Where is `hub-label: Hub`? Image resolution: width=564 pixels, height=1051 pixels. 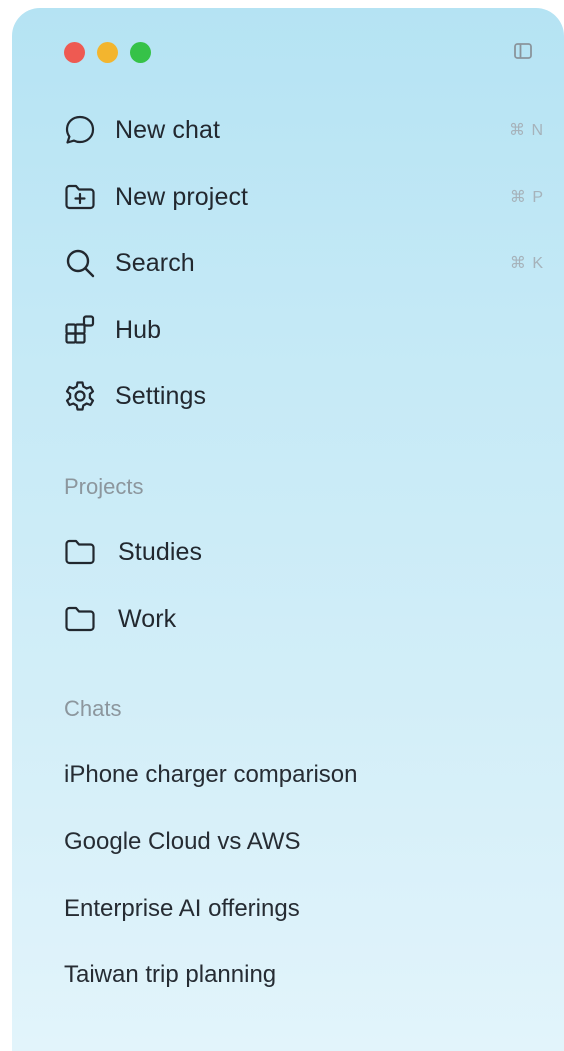
hub-label: Hub is located at coordinates (138, 329).